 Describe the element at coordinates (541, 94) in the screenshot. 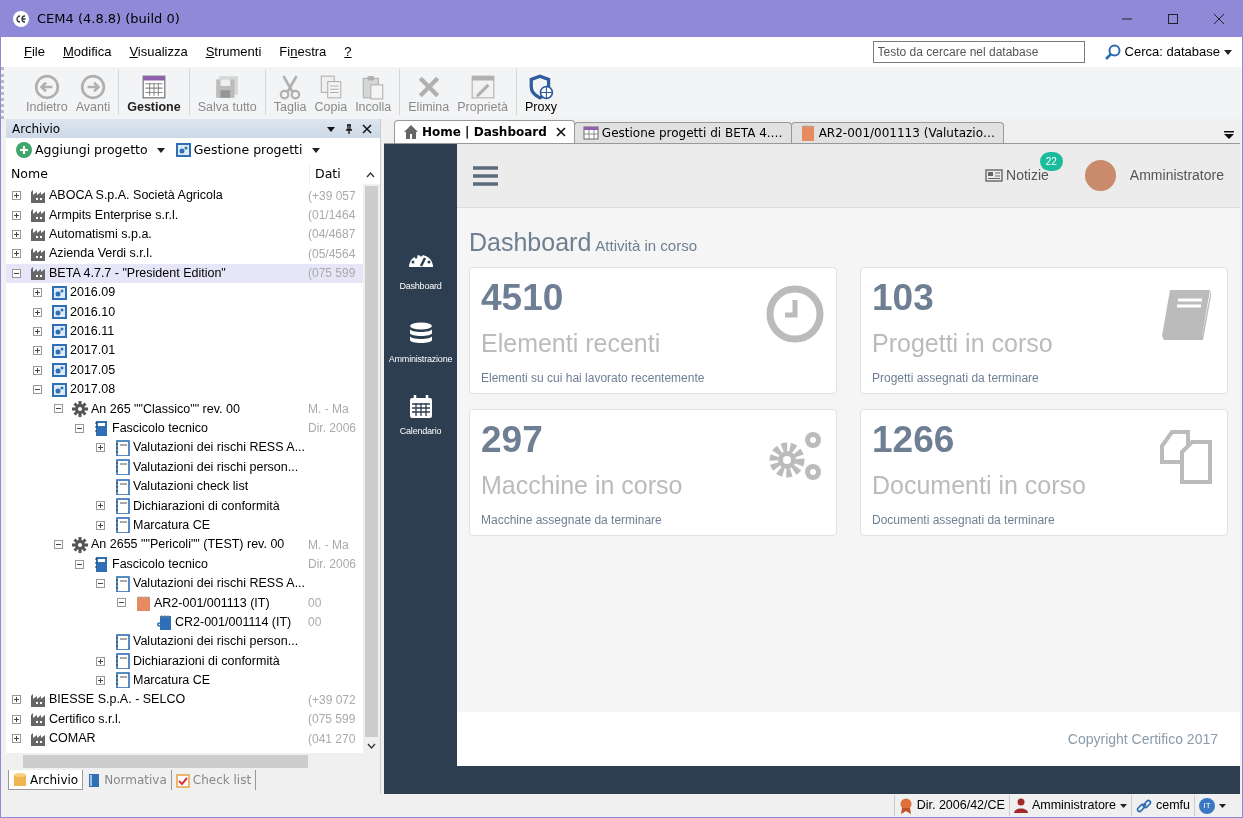

I see `toolbar-button: Proxy` at that location.